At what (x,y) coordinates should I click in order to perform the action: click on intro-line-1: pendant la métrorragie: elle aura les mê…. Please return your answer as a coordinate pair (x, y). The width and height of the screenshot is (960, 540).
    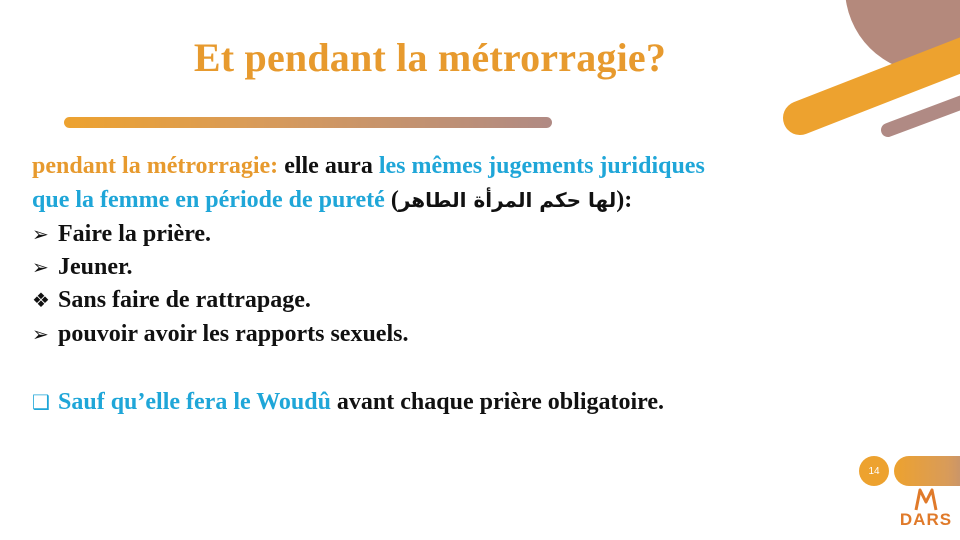
    Looking at the image, I should click on (368, 166).